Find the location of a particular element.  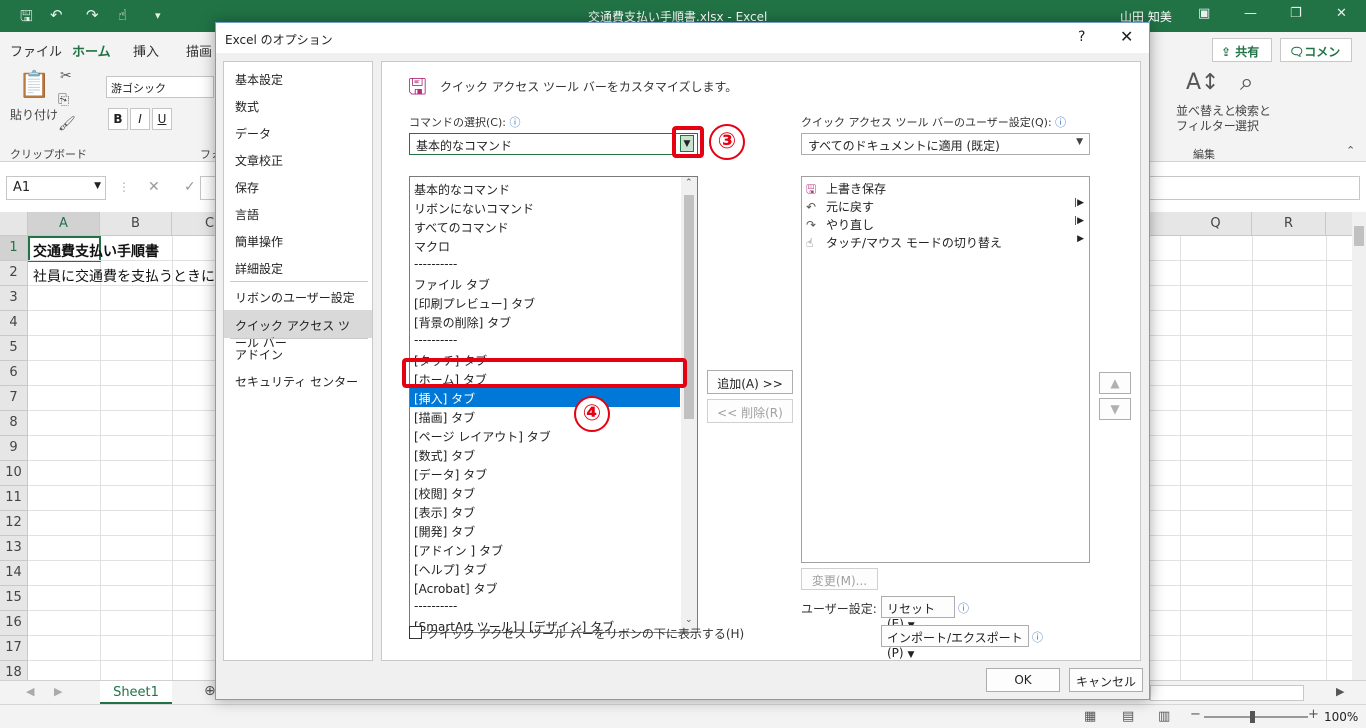

row-header: 3 is located at coordinates (14, 298).